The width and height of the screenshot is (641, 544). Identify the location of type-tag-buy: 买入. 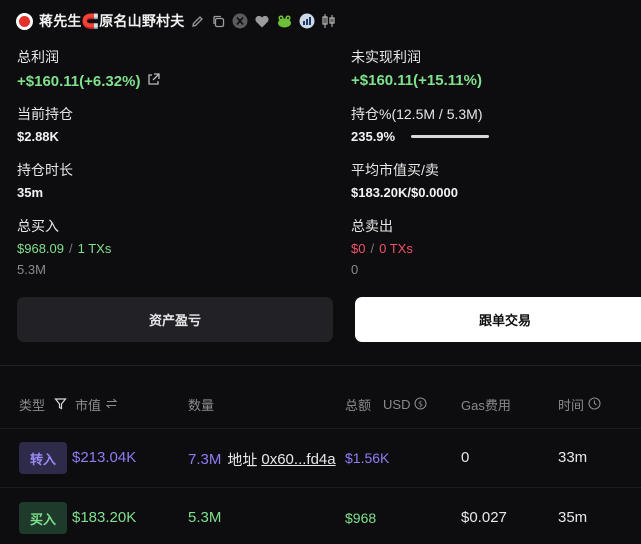
(43, 518).